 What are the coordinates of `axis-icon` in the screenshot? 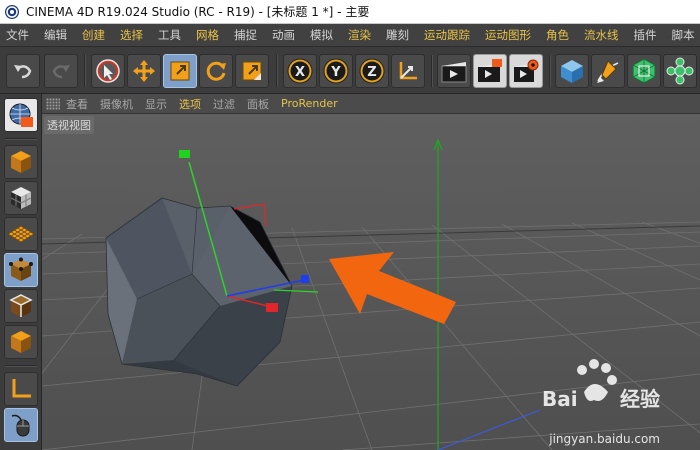 It's located at (21, 388).